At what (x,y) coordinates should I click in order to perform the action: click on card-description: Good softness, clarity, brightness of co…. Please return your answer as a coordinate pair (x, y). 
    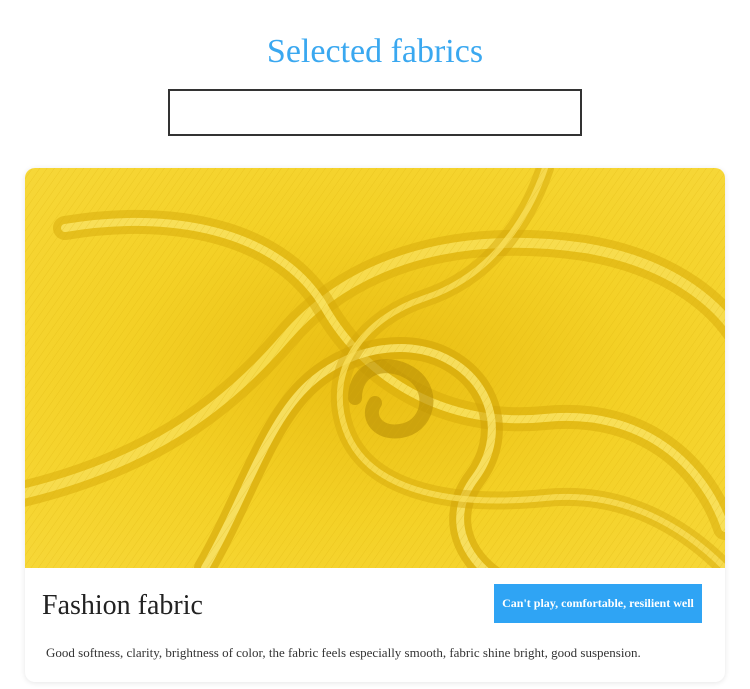
    Looking at the image, I should click on (343, 652).